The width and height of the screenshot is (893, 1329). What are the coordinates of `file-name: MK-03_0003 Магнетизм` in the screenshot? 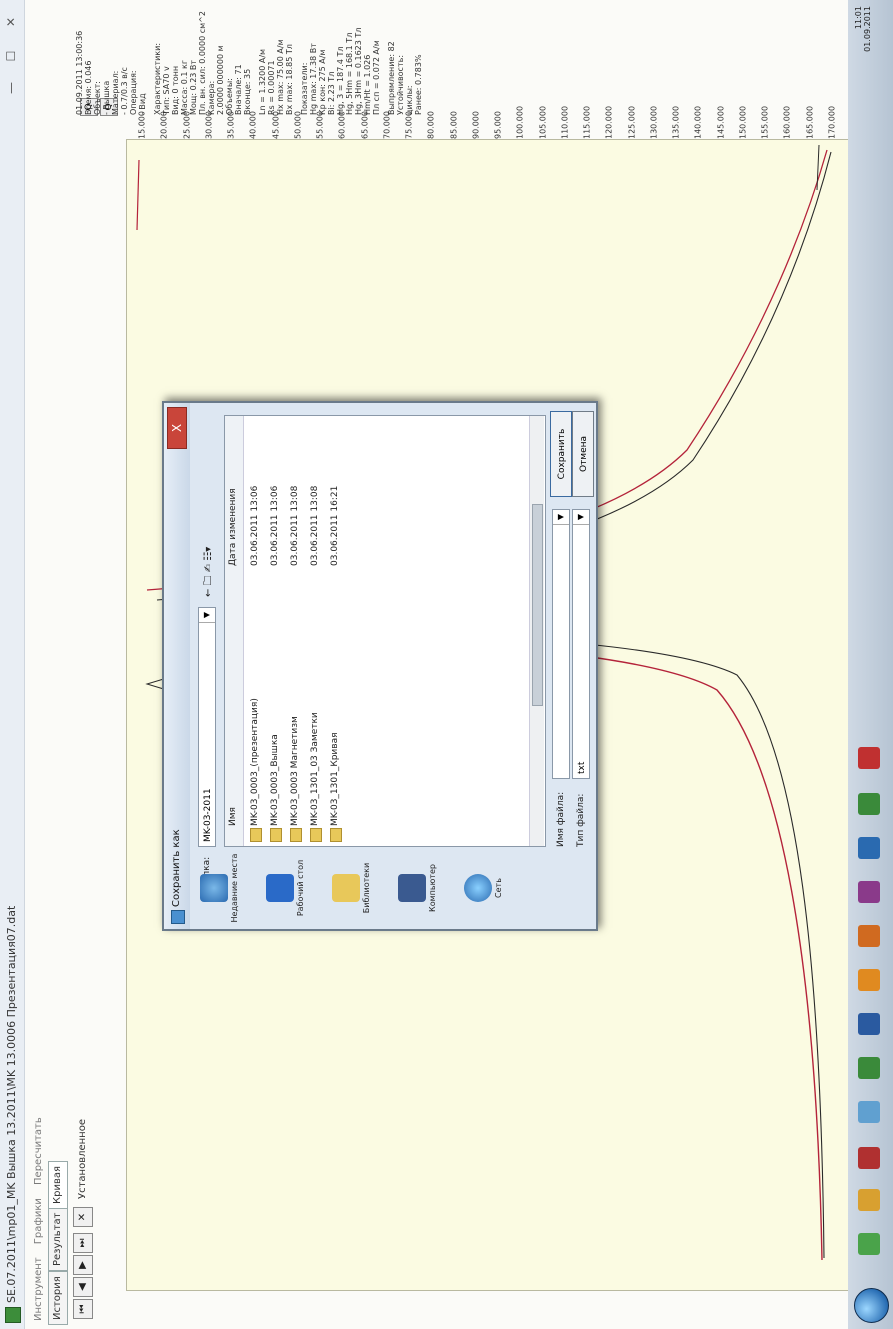 It's located at (295, 771).